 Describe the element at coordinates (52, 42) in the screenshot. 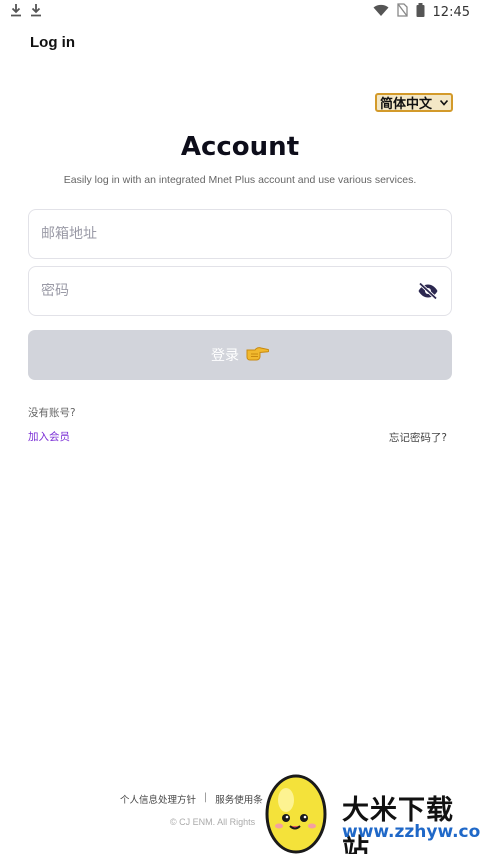

I see `page-header-title: Log in` at that location.